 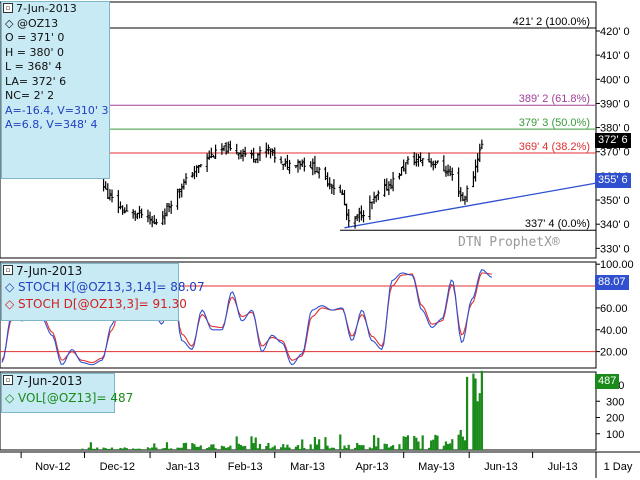 I want to click on price-tick-label: 370' 0, so click(x=615, y=153).